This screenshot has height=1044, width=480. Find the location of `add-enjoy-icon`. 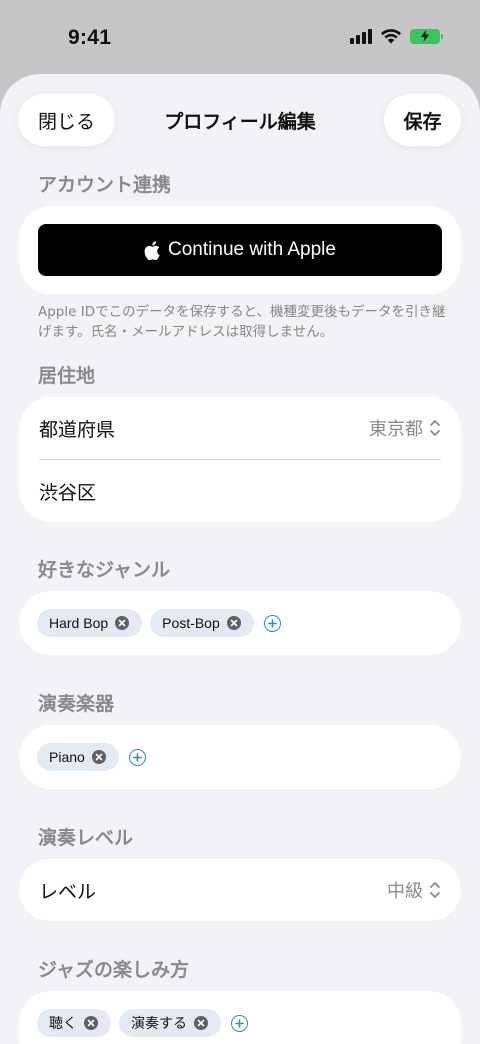

add-enjoy-icon is located at coordinates (239, 1023).